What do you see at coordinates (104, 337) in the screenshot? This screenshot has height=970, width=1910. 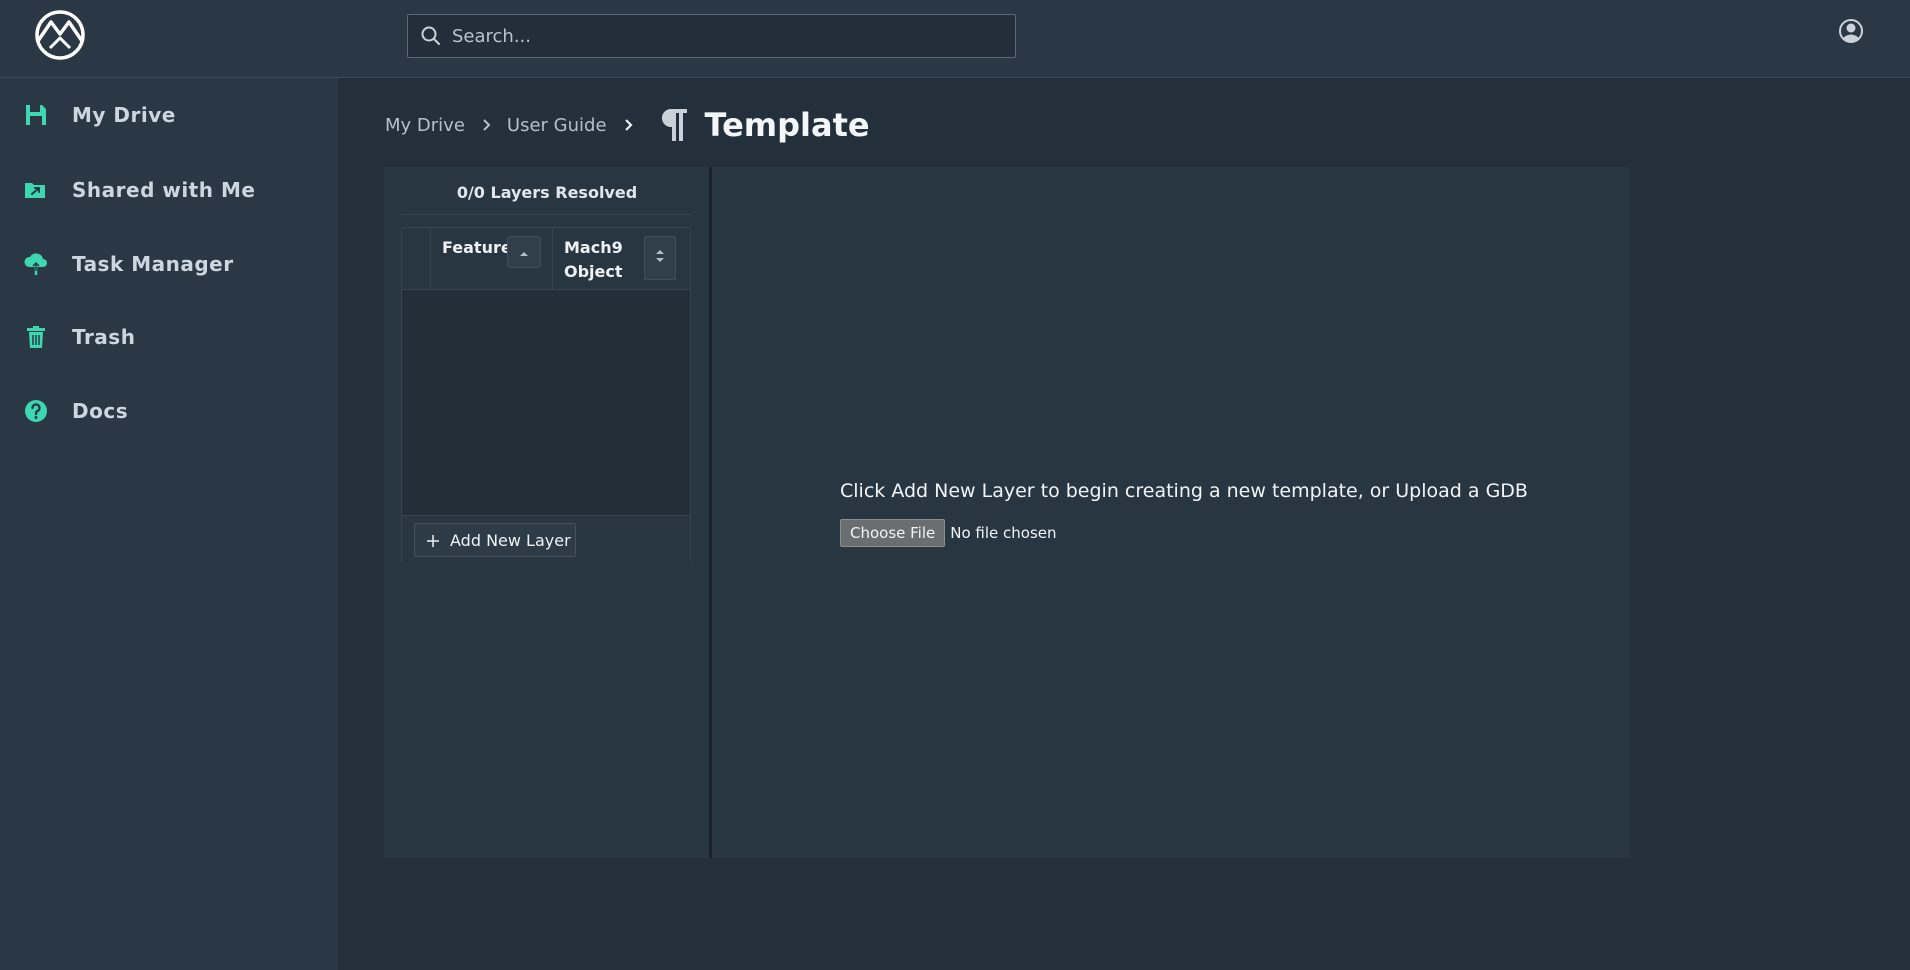 I see `sidebar-item-label: Trash` at bounding box center [104, 337].